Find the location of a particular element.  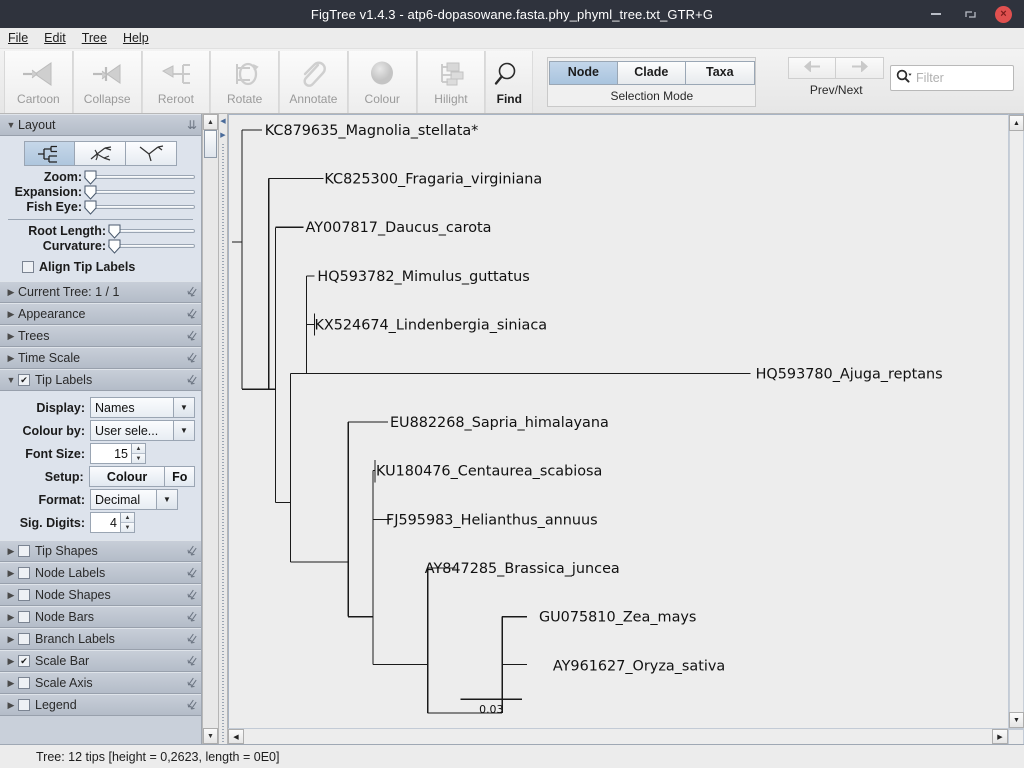

collapse-button: Collapse is located at coordinates (107, 82).